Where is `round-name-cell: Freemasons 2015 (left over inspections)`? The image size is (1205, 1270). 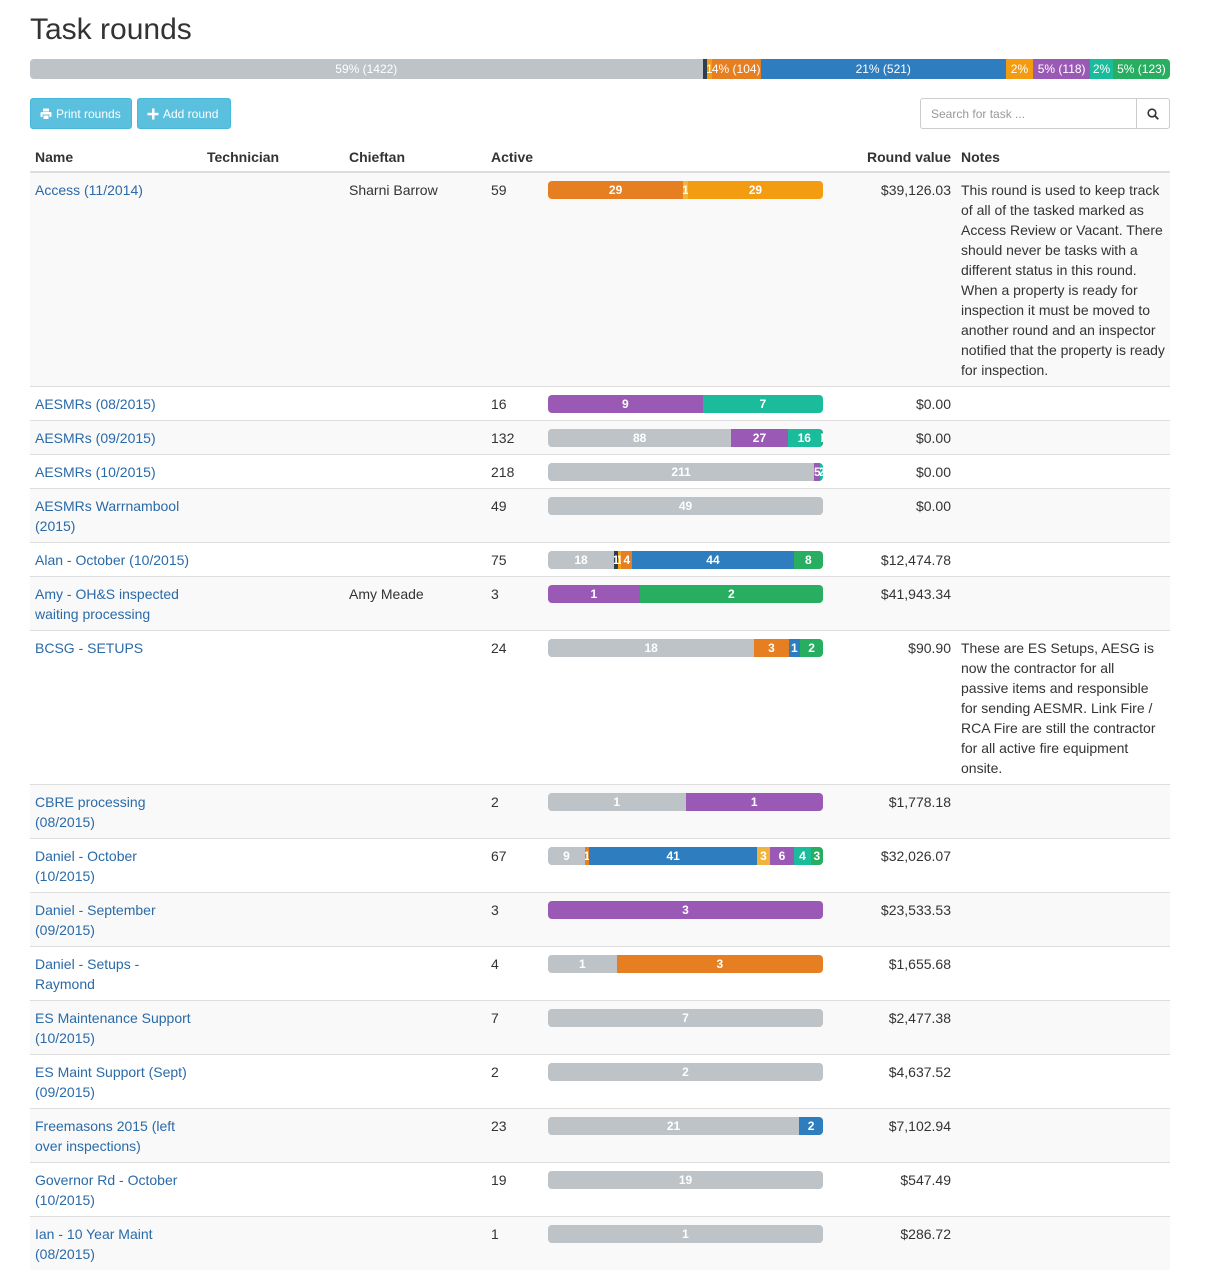
round-name-cell: Freemasons 2015 (left over inspections) is located at coordinates (116, 1136).